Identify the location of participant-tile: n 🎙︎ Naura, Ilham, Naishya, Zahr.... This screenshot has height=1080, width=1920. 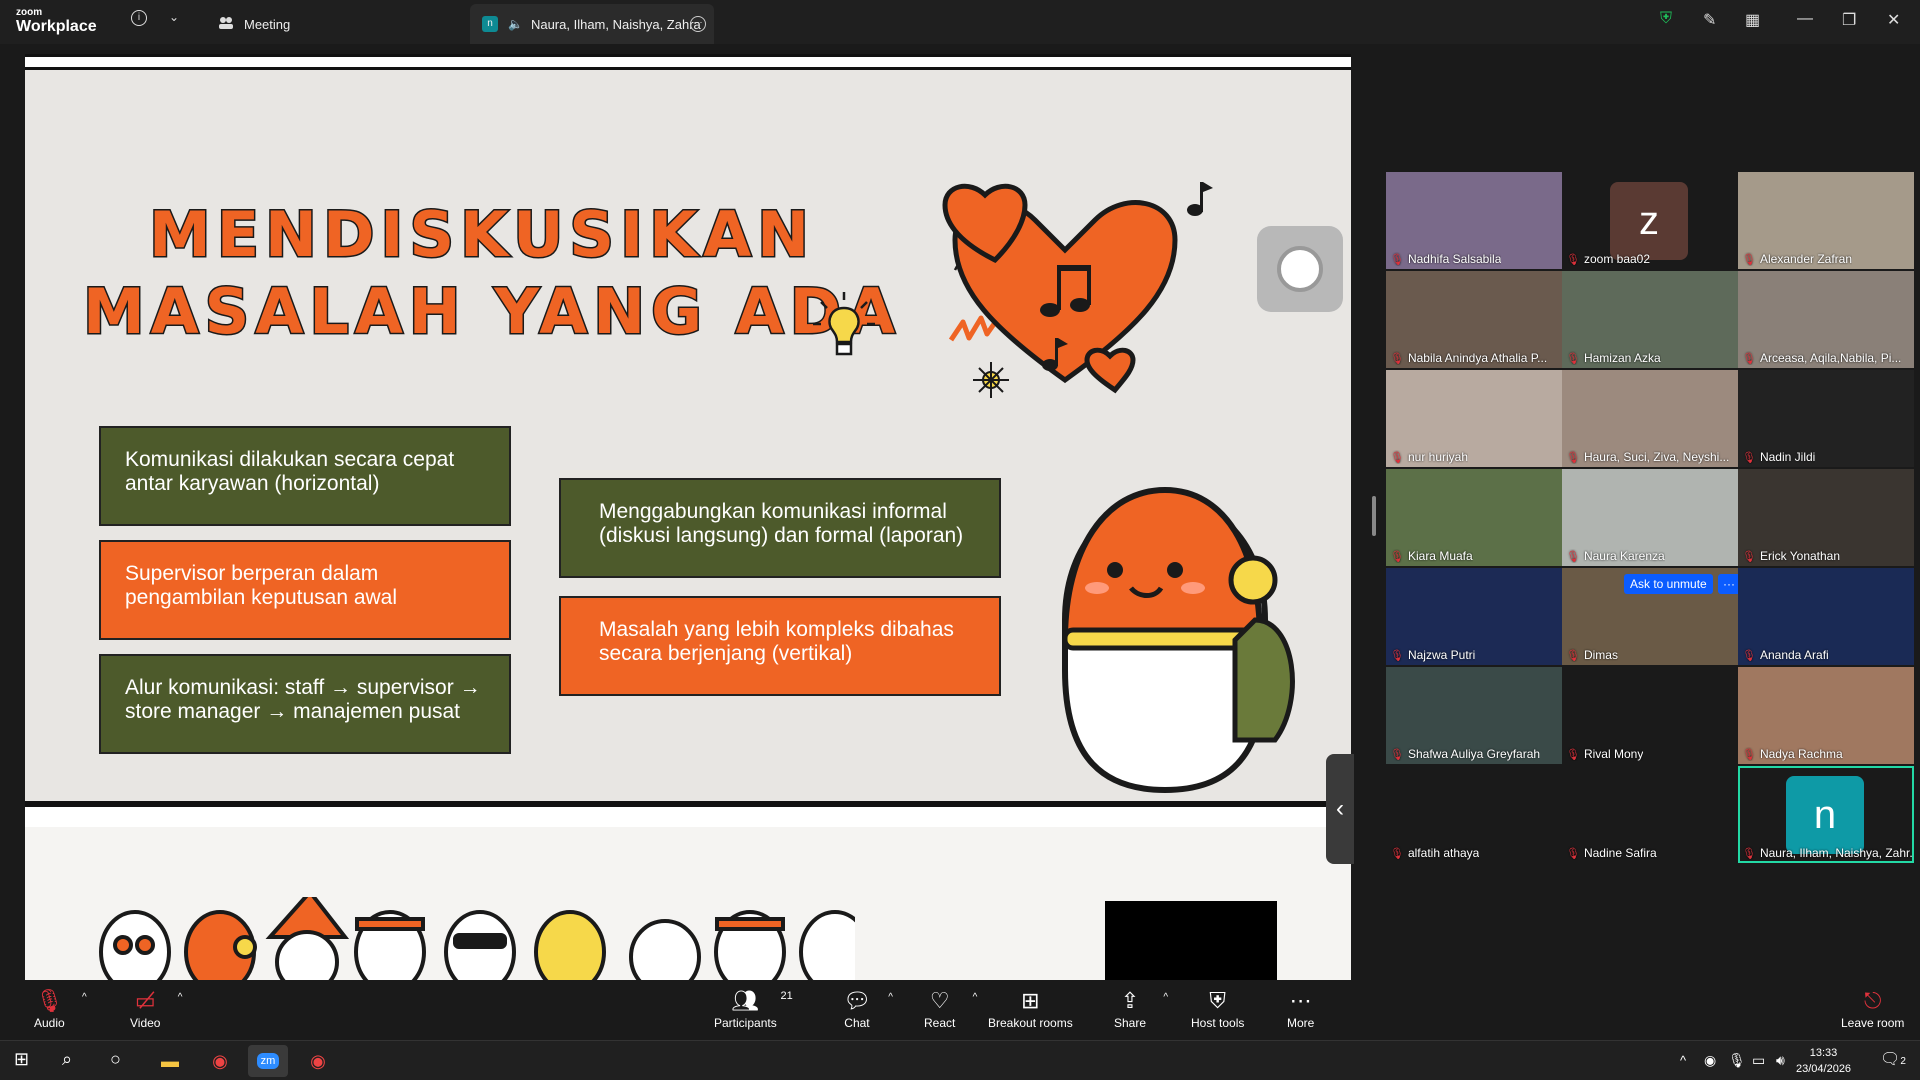
(1826, 814).